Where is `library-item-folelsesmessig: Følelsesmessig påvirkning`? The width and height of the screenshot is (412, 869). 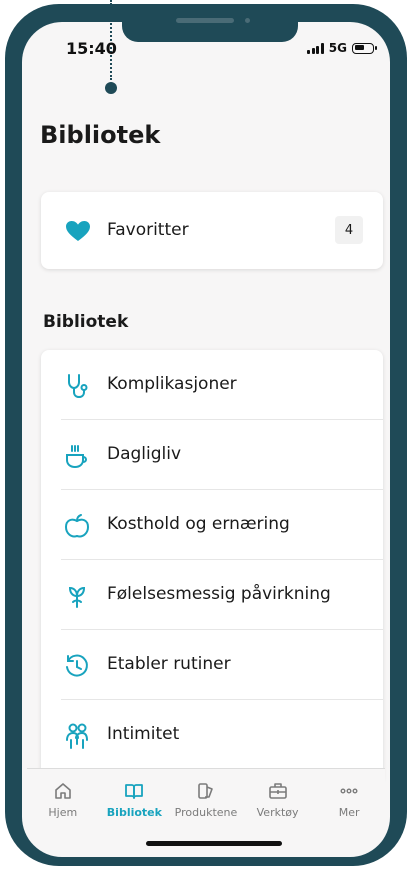 library-item-folelsesmessig: Følelsesmessig påvirkning is located at coordinates (212, 595).